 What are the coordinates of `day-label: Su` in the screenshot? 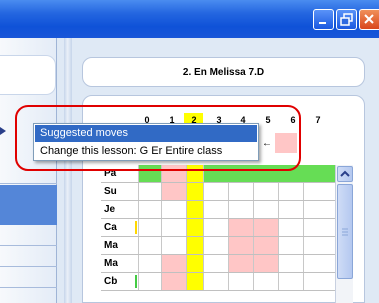 It's located at (110, 191).